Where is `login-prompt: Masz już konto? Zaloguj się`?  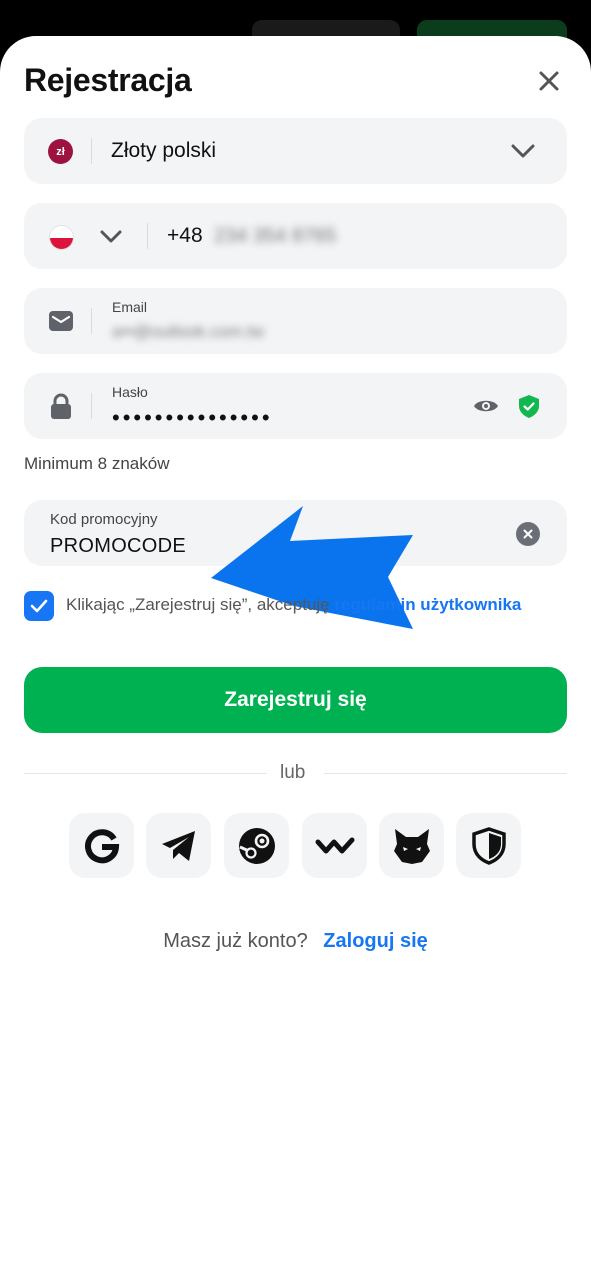
login-prompt: Masz już konto? Zaloguj się is located at coordinates (295, 941).